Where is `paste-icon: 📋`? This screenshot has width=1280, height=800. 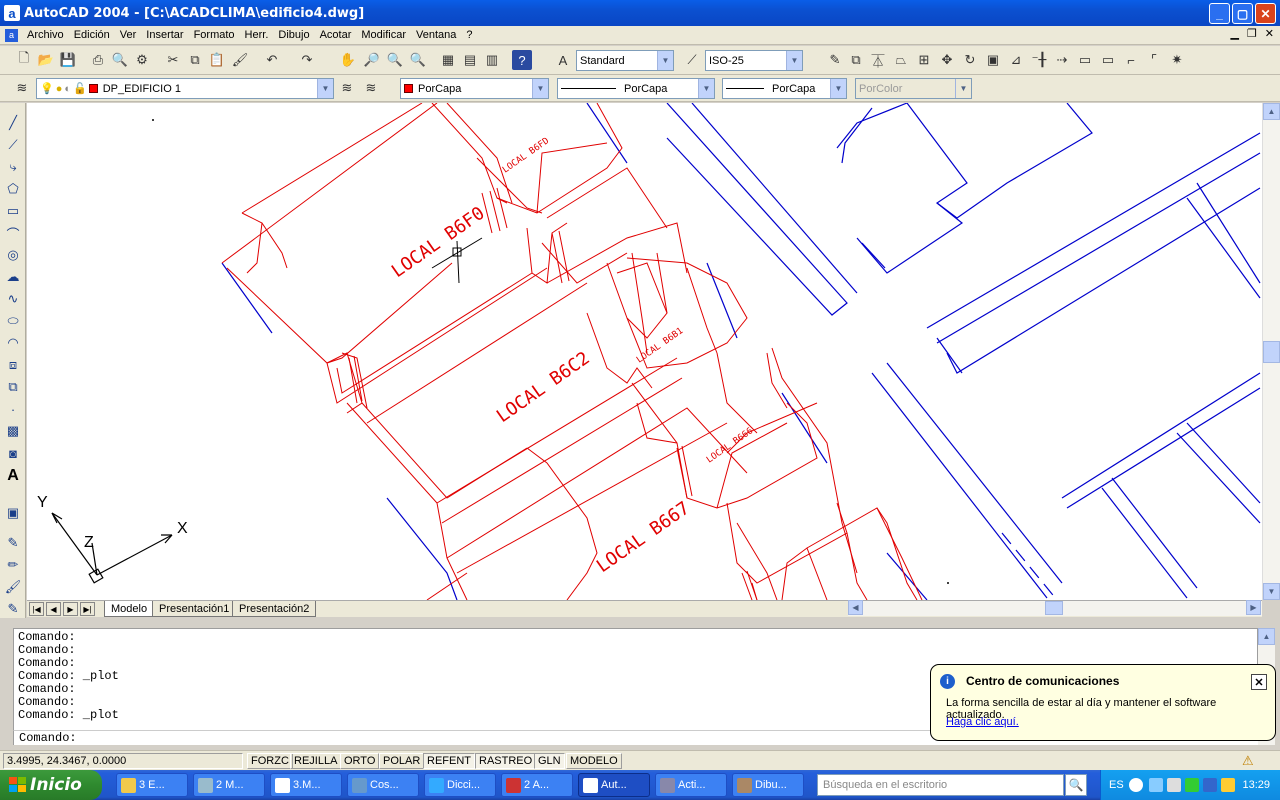 paste-icon: 📋 is located at coordinates (217, 60).